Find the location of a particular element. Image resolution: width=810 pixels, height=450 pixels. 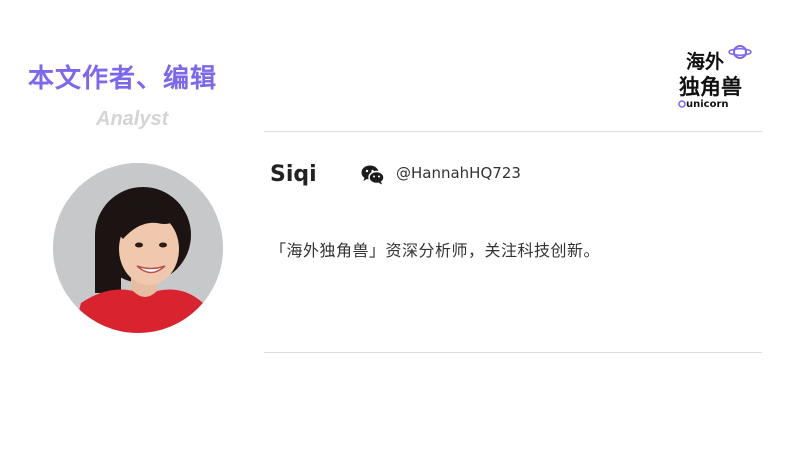

bottom-divider is located at coordinates (513, 352).